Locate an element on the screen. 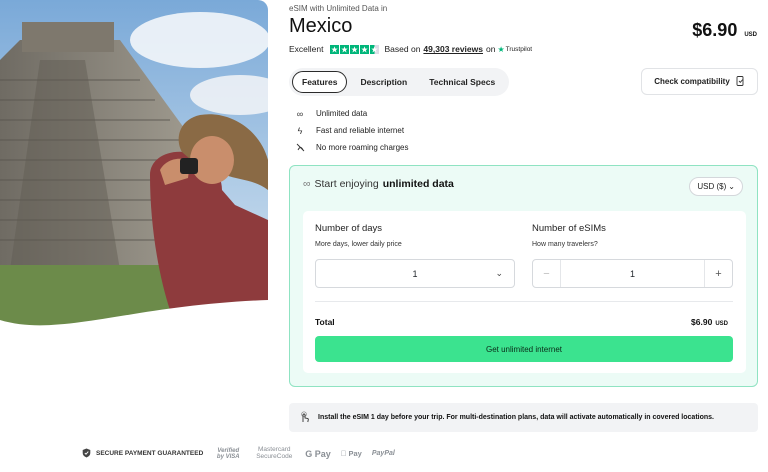 Image resolution: width=768 pixels, height=472 pixels. rating-stars is located at coordinates (354, 49).